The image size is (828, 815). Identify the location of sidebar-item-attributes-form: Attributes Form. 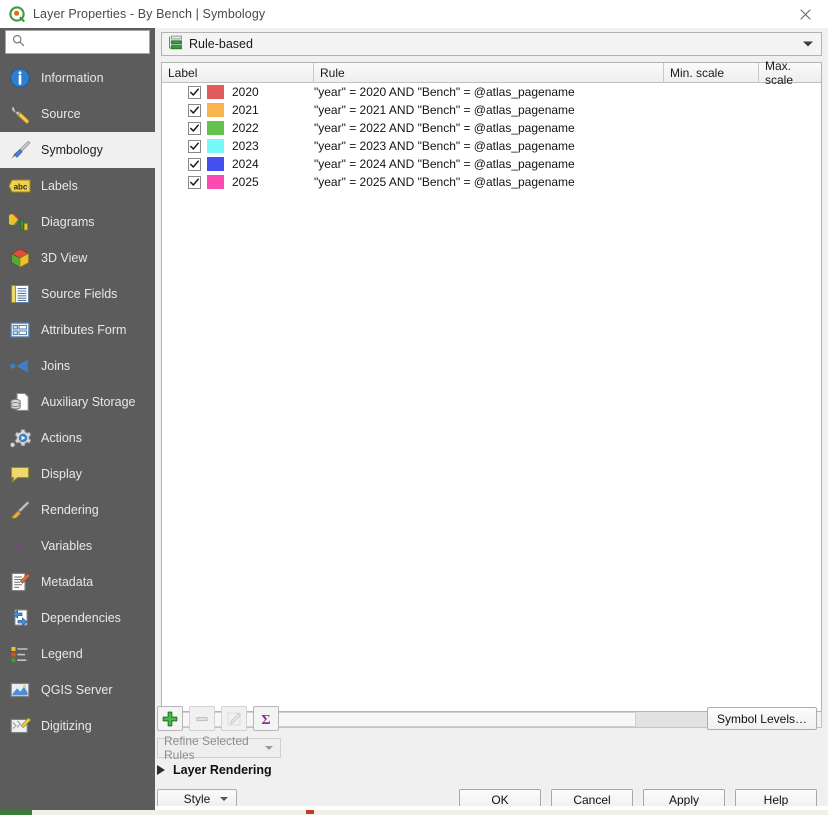
(77, 330).